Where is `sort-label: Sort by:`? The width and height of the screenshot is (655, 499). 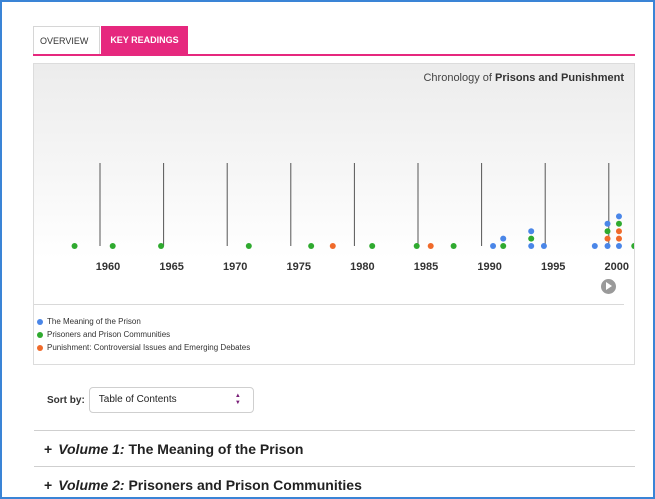 sort-label: Sort by: is located at coordinates (66, 400).